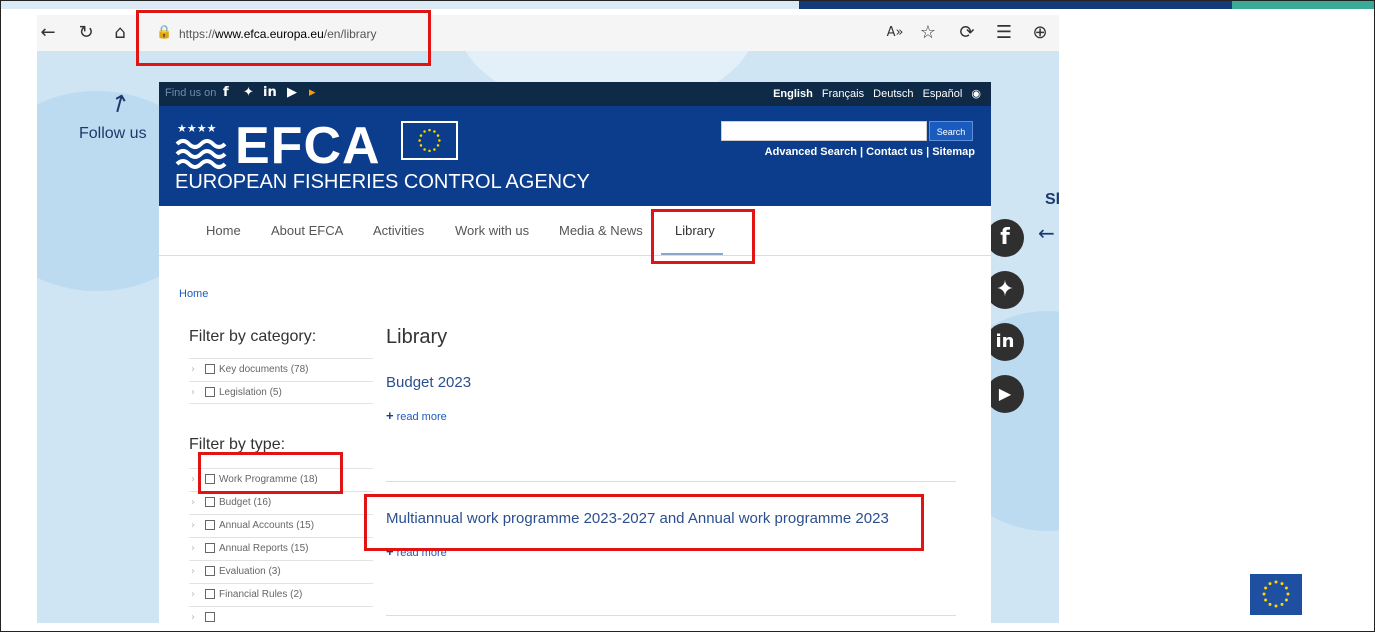 The height and width of the screenshot is (632, 1375). I want to click on search-button: Search, so click(951, 131).